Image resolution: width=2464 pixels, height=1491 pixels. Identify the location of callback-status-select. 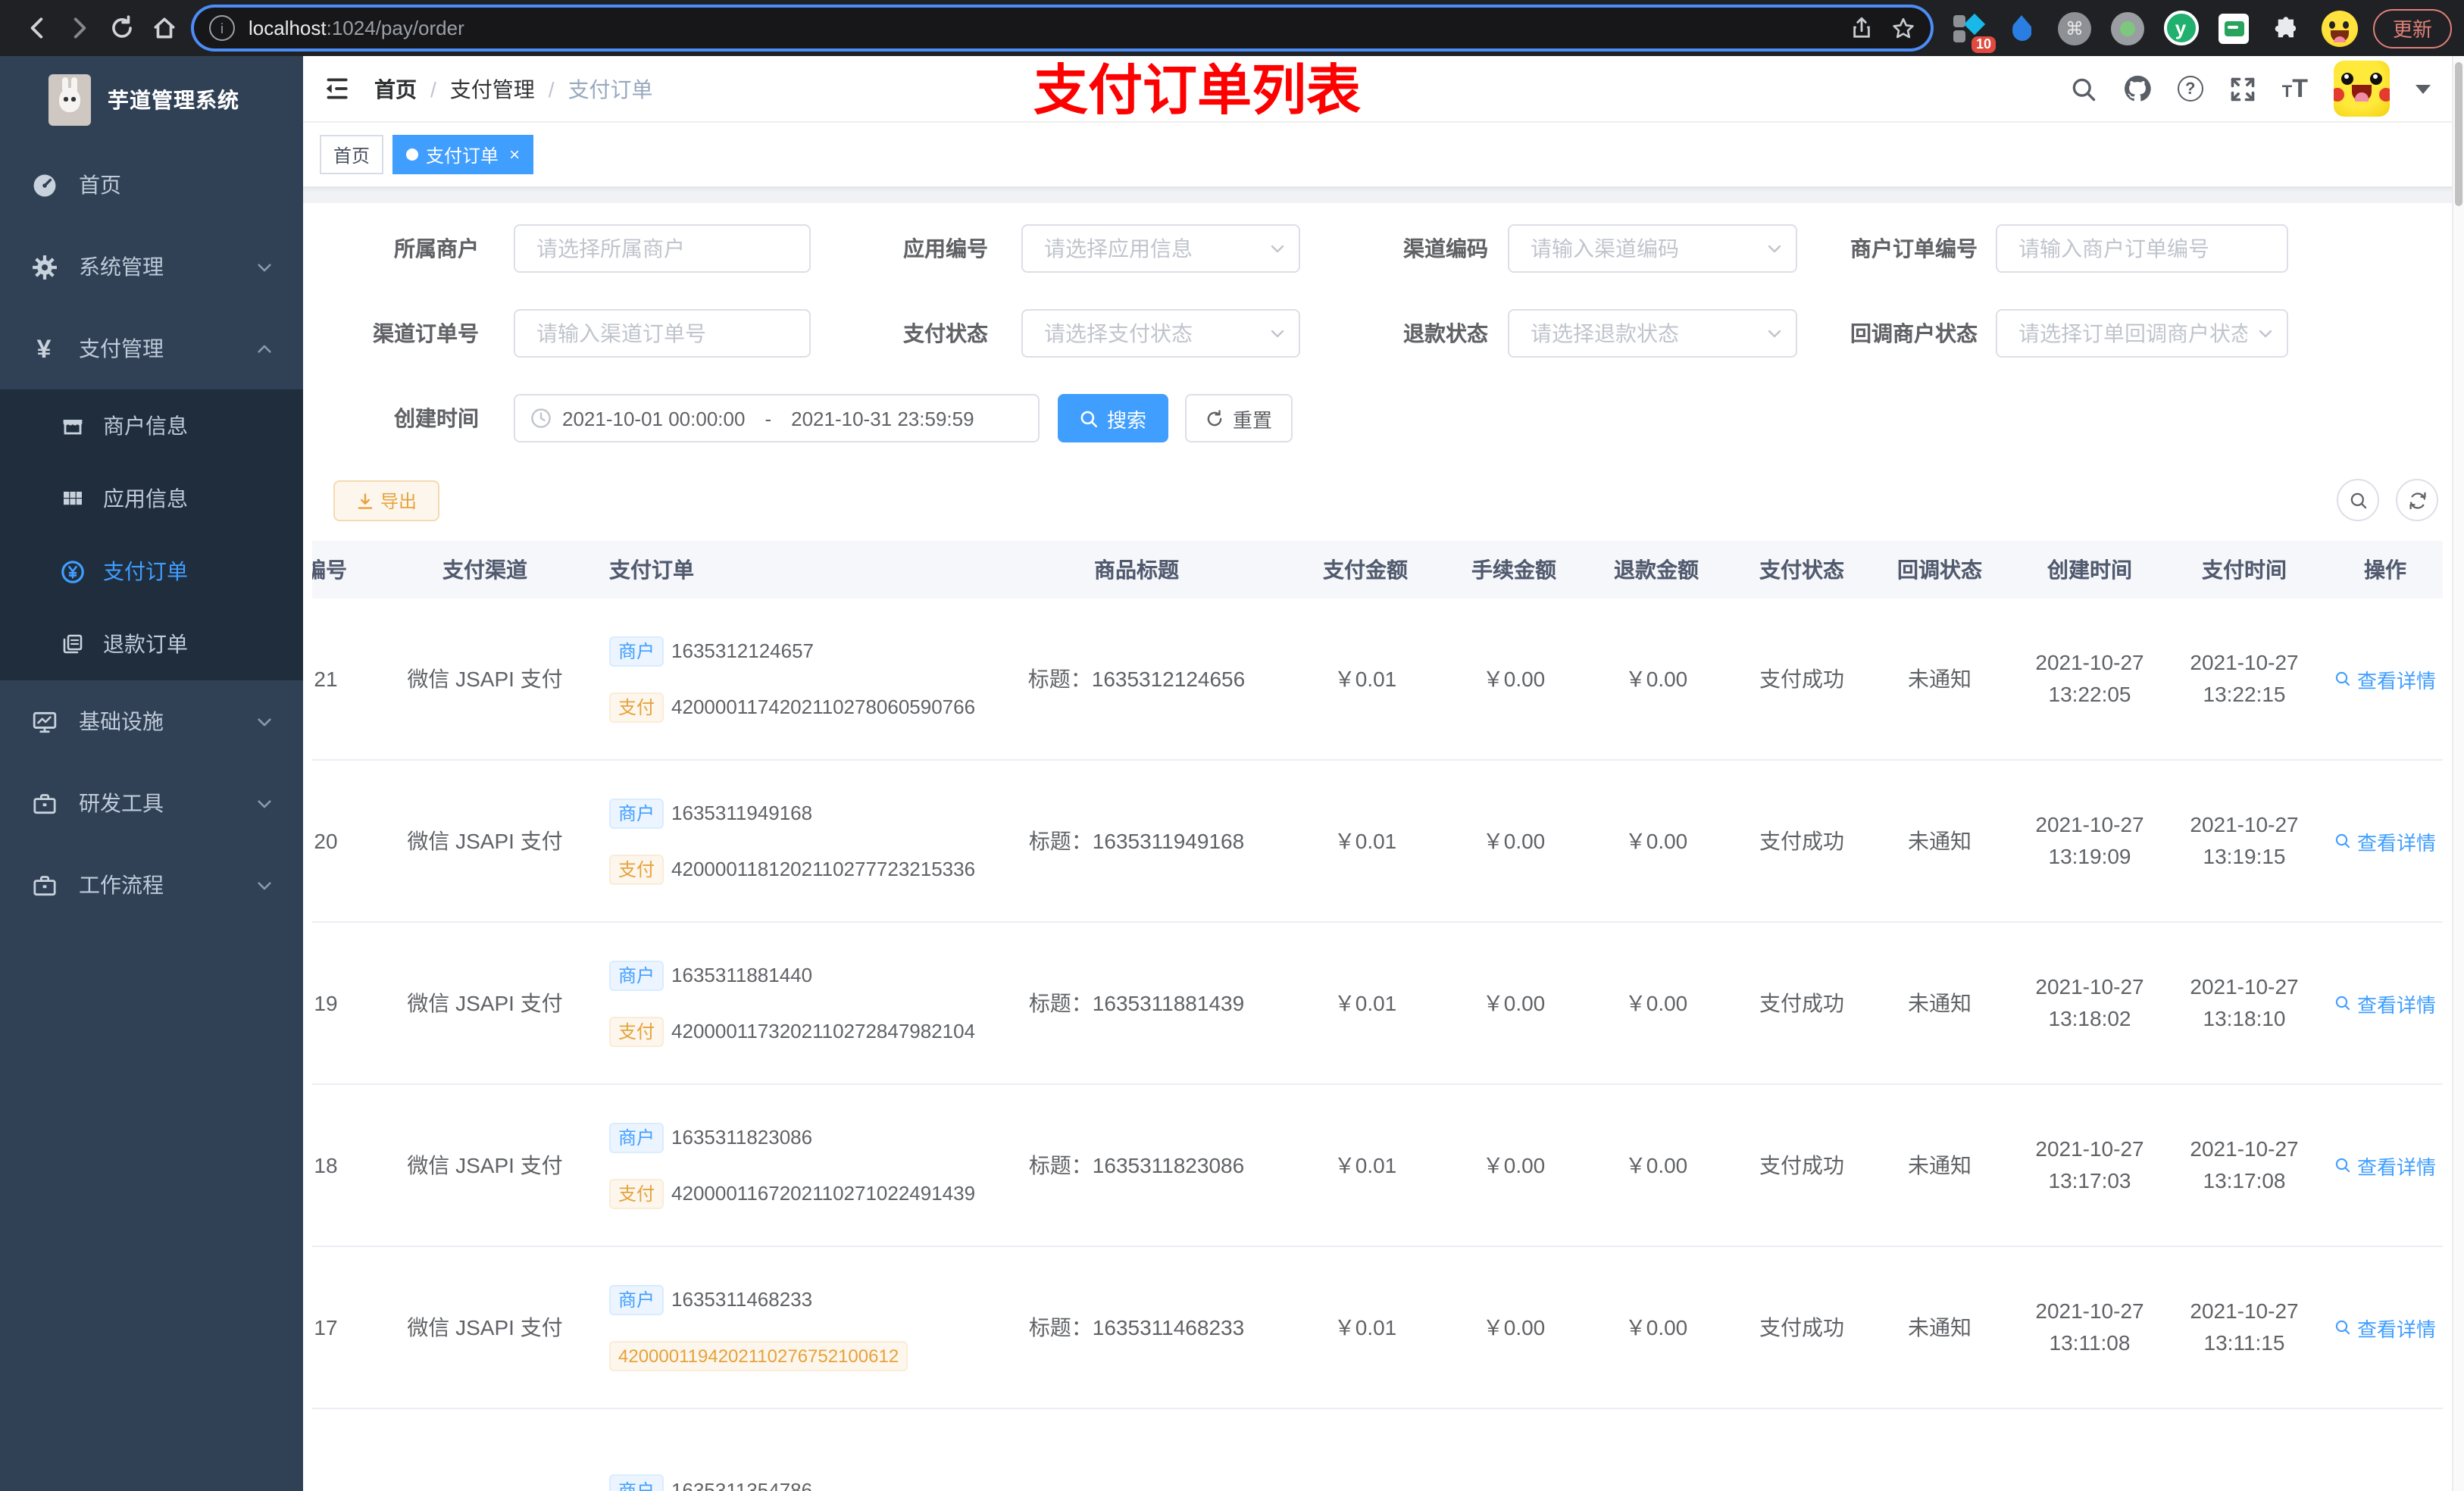
(2142, 333).